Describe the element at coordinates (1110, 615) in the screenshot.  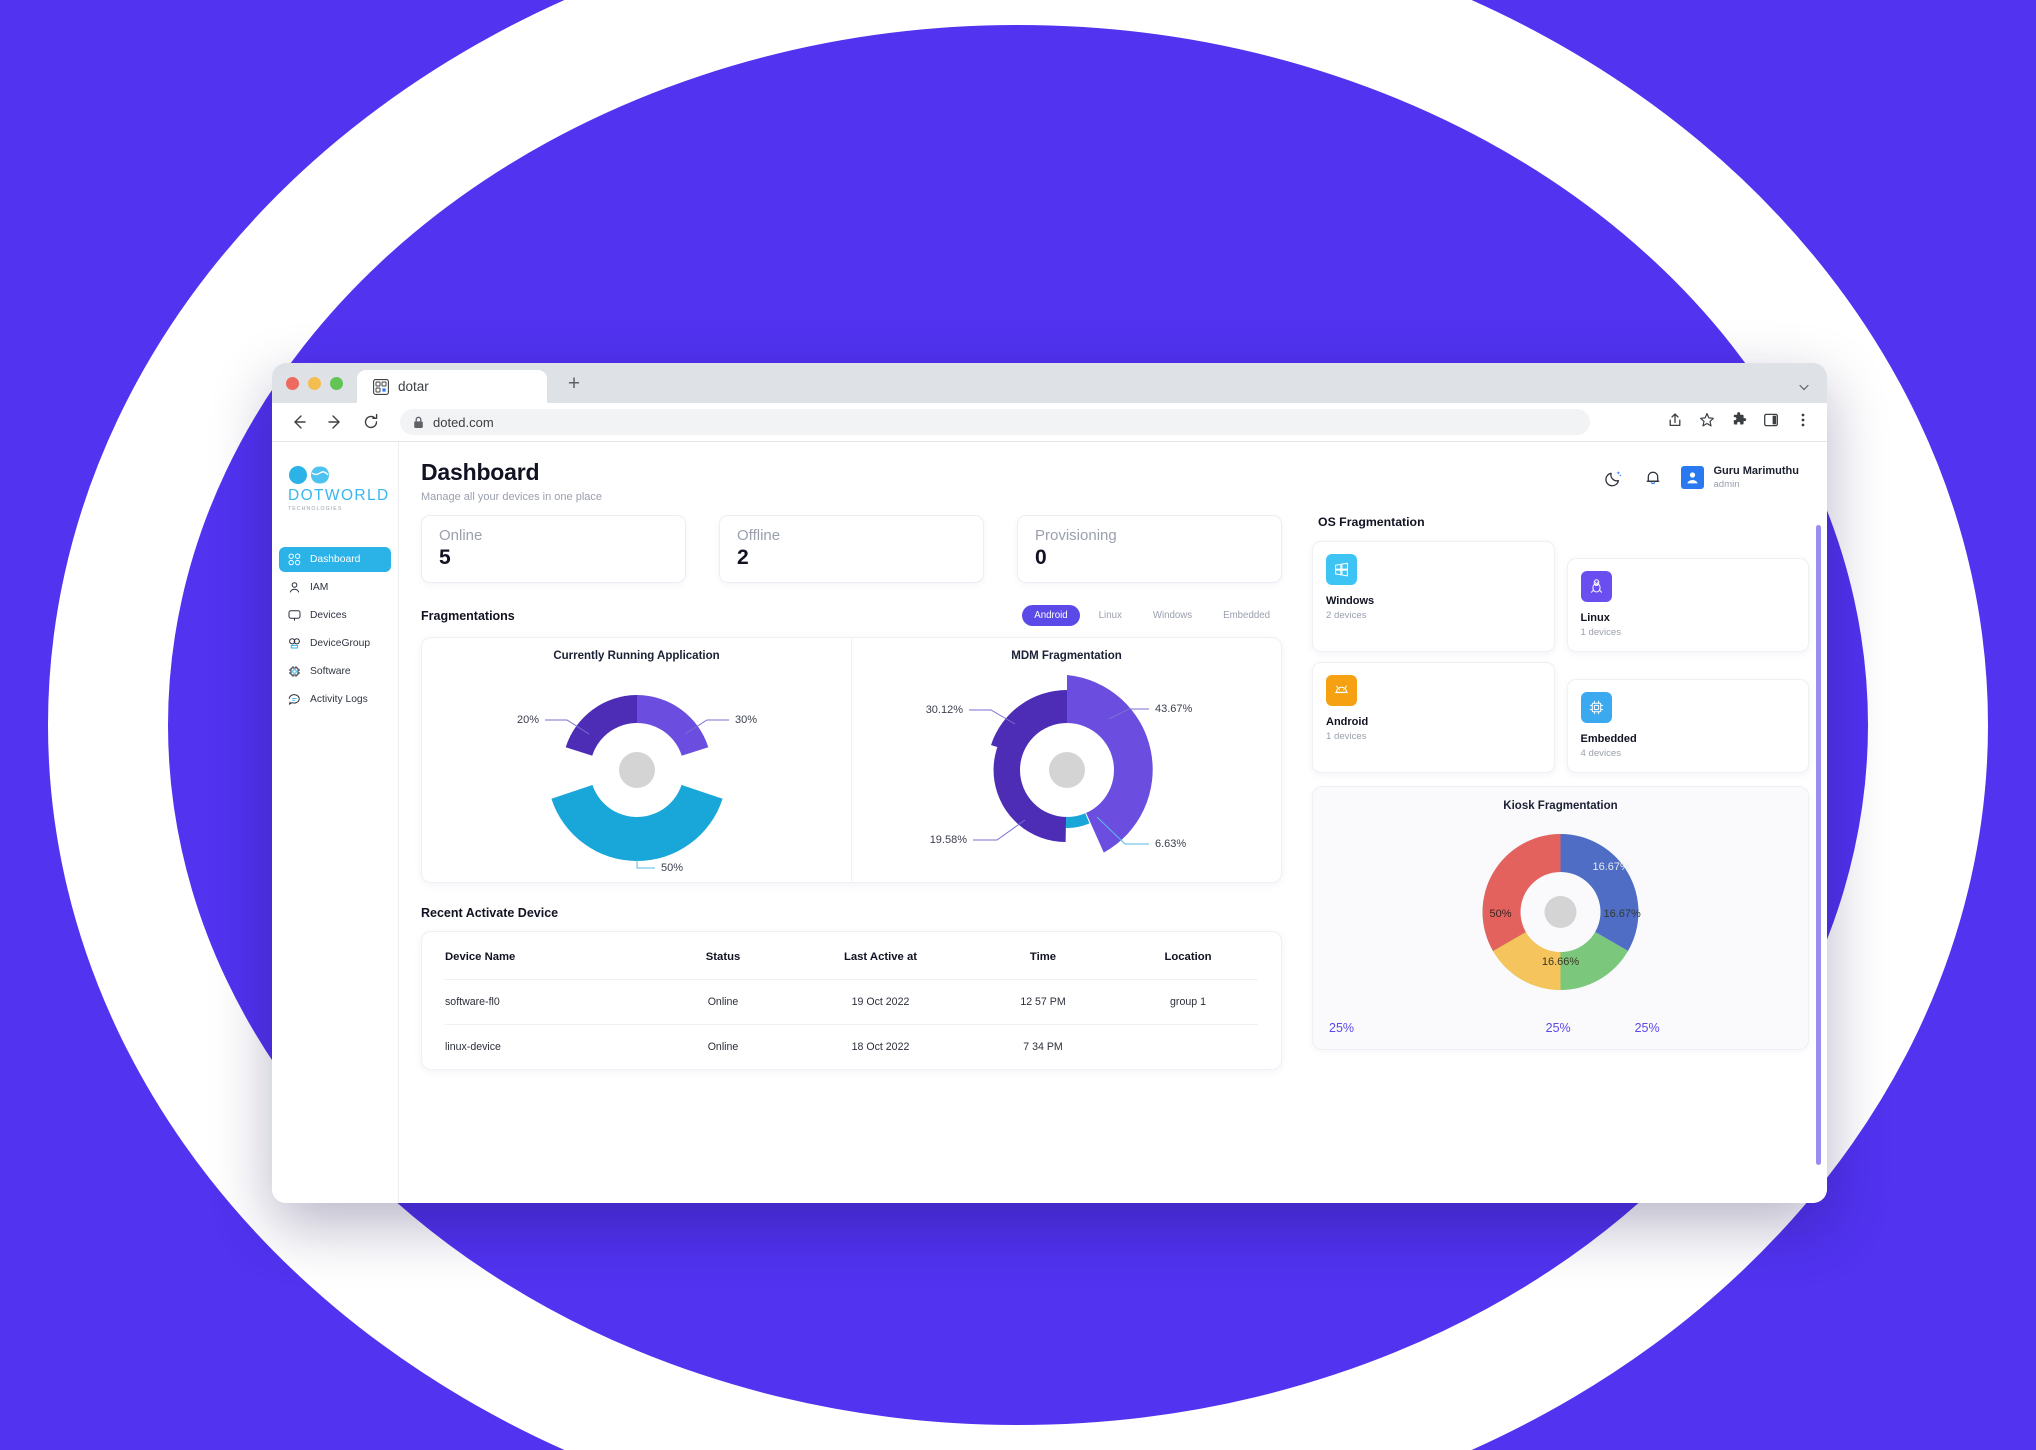
I see `tab-linux: Linux` at that location.